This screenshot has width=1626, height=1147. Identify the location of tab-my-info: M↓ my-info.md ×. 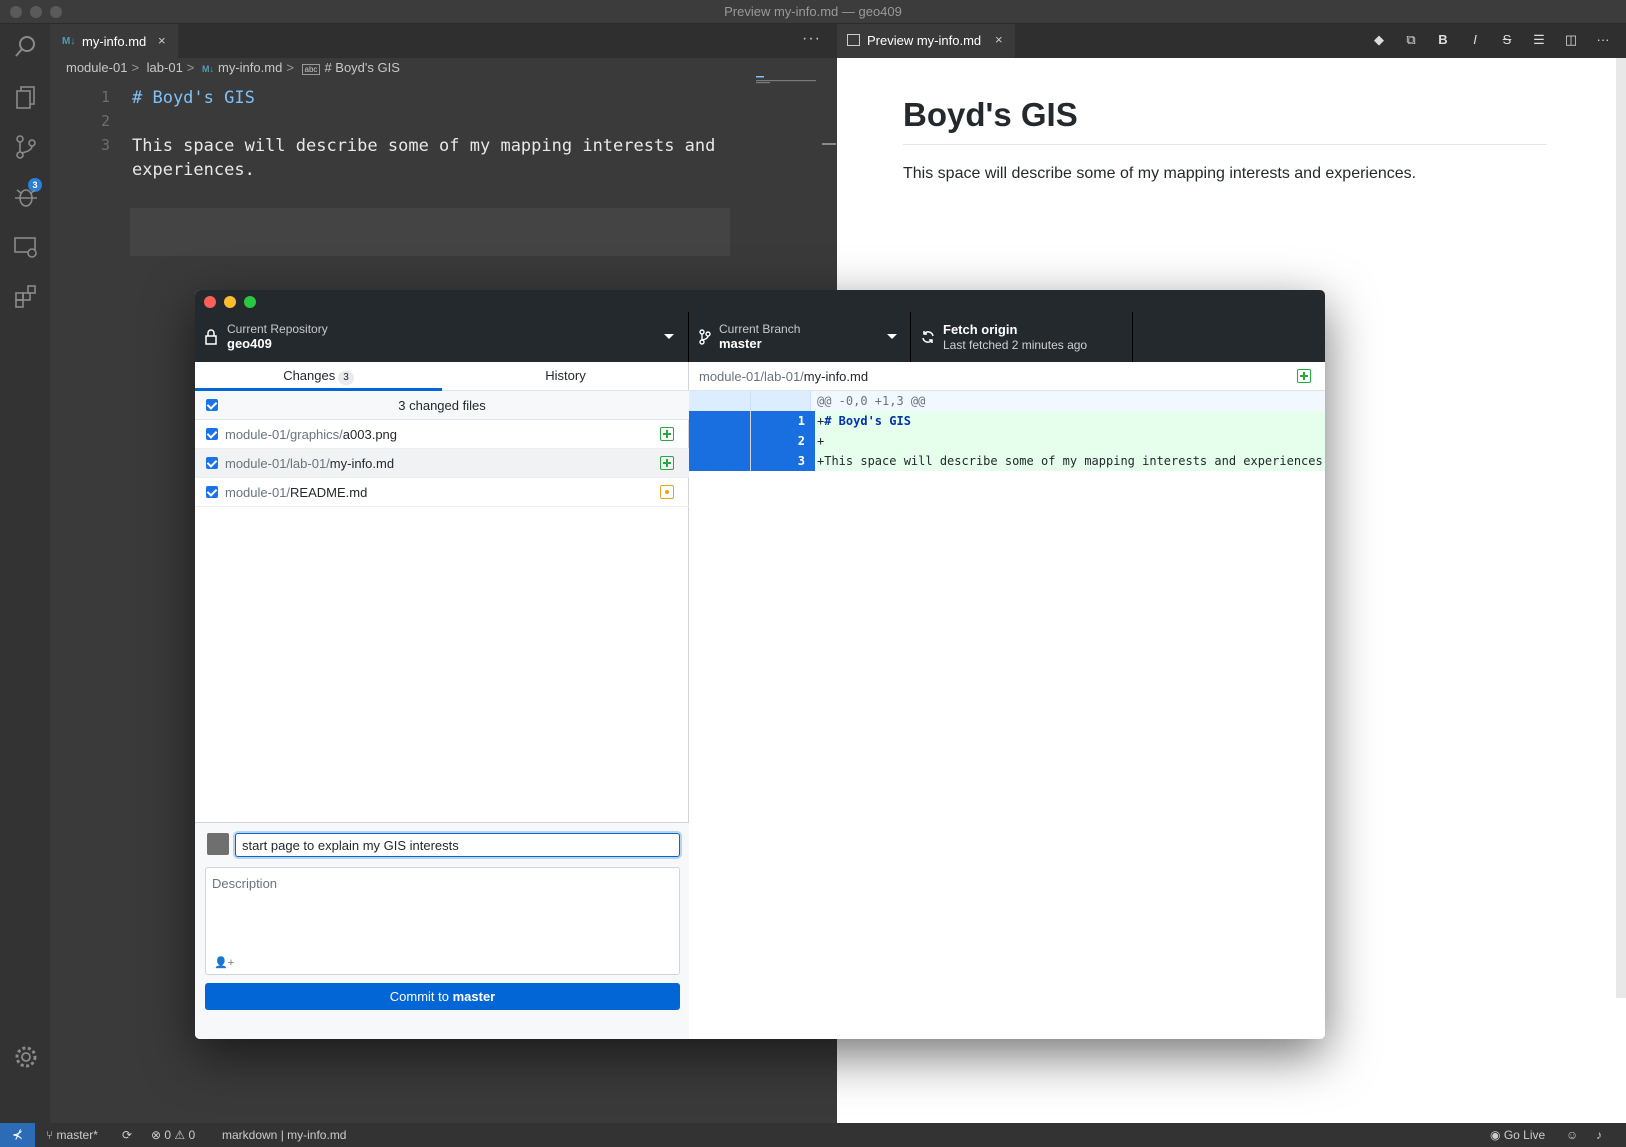
(114, 41).